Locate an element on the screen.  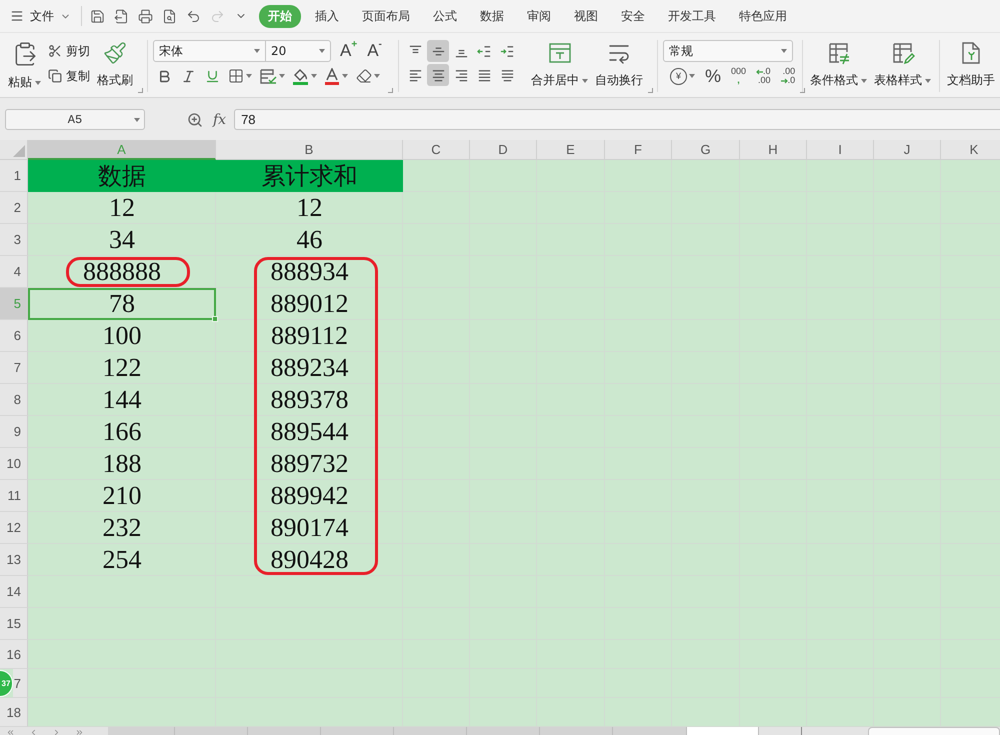
table-cell: 889732 is located at coordinates (309, 464).